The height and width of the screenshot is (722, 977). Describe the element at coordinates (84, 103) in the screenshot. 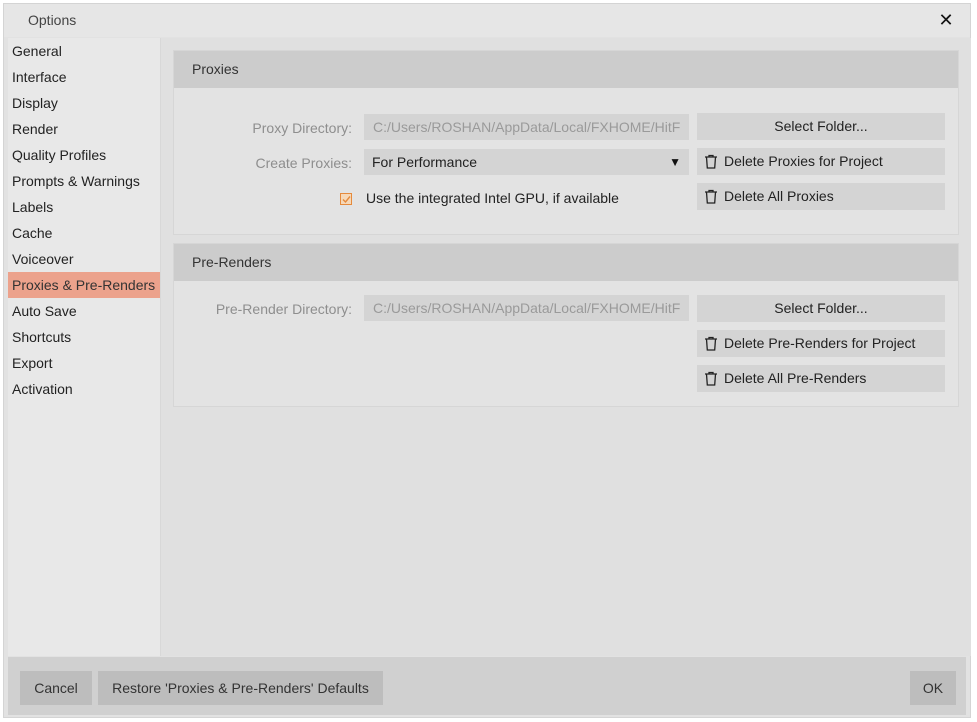

I see `sidebar-item-display: Display` at that location.